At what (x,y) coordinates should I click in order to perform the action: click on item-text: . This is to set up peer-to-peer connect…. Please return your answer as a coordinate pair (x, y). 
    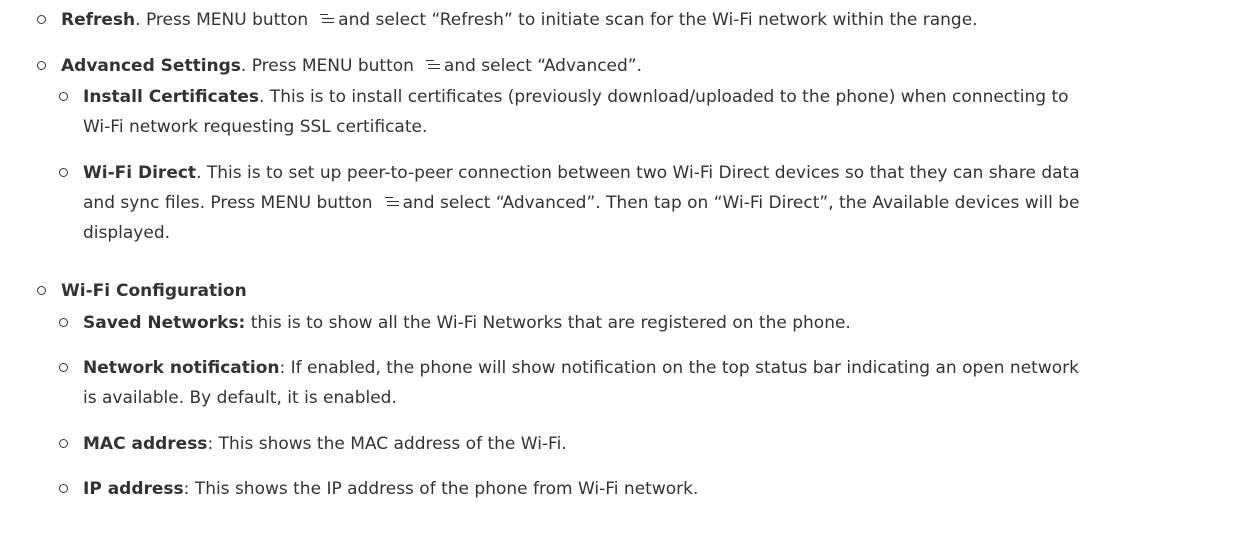
    Looking at the image, I should click on (638, 173).